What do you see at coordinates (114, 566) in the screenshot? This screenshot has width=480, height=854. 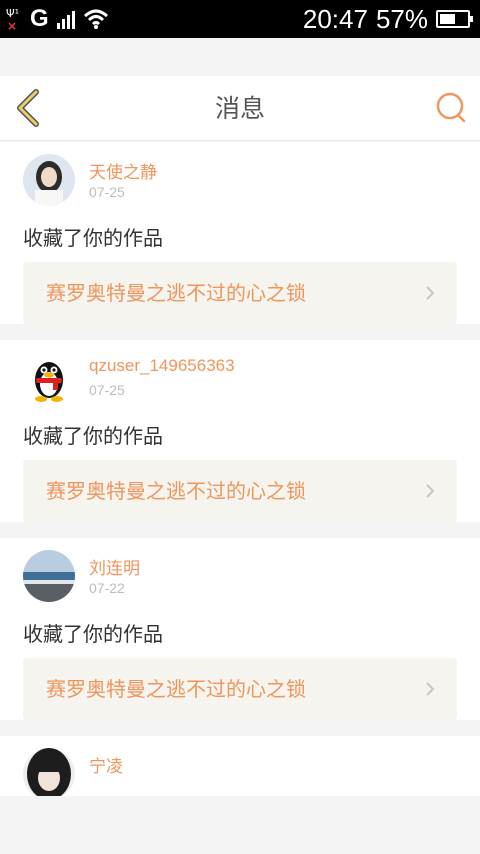 I see `username: 刘连明` at bounding box center [114, 566].